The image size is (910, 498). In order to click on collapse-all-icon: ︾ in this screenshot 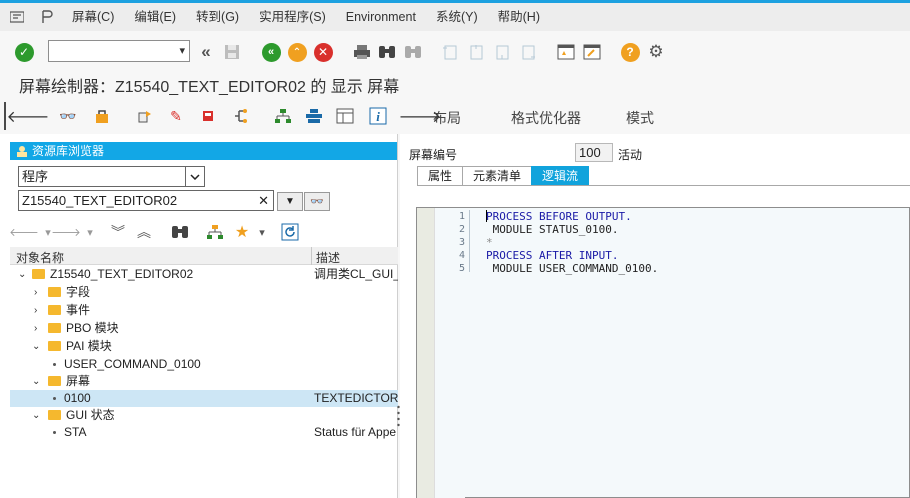, I will do `click(118, 232)`.